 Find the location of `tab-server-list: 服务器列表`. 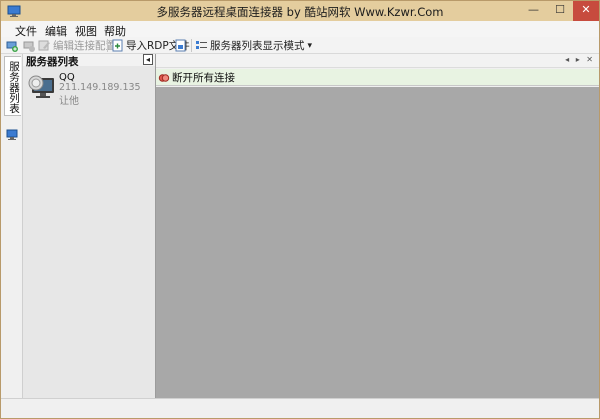

tab-server-list: 服务器列表 is located at coordinates (12, 86).